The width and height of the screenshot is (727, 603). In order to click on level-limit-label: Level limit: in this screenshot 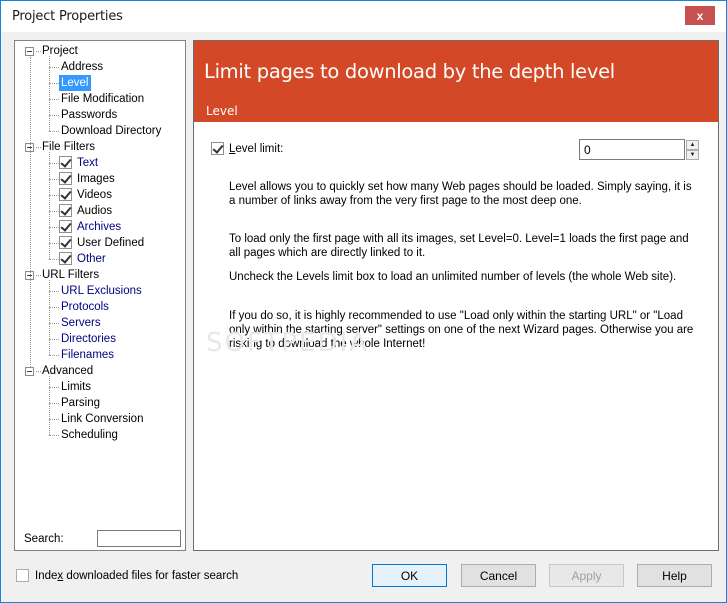, I will do `click(256, 148)`.